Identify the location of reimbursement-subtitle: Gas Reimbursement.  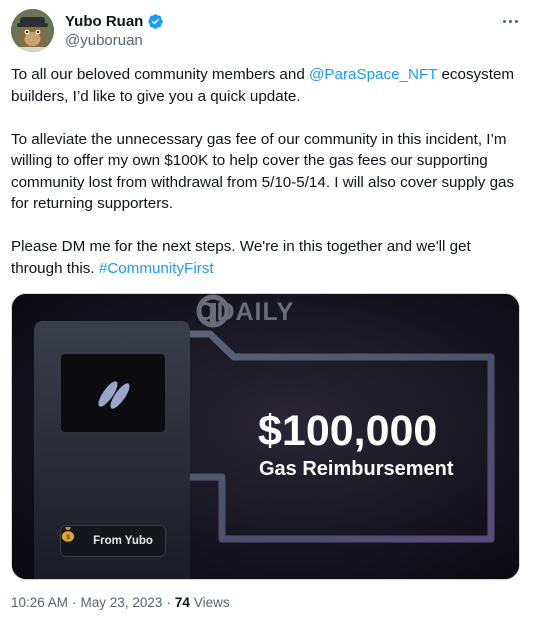
(356, 469).